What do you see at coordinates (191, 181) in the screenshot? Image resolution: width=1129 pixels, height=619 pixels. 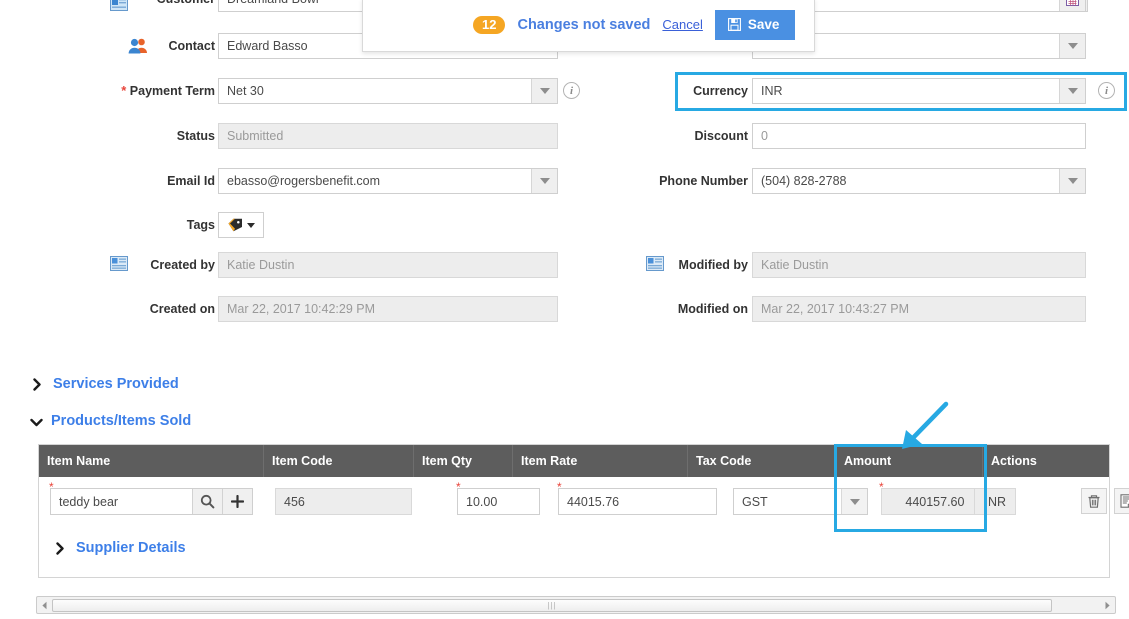 I see `email-id-label: Email Id` at bounding box center [191, 181].